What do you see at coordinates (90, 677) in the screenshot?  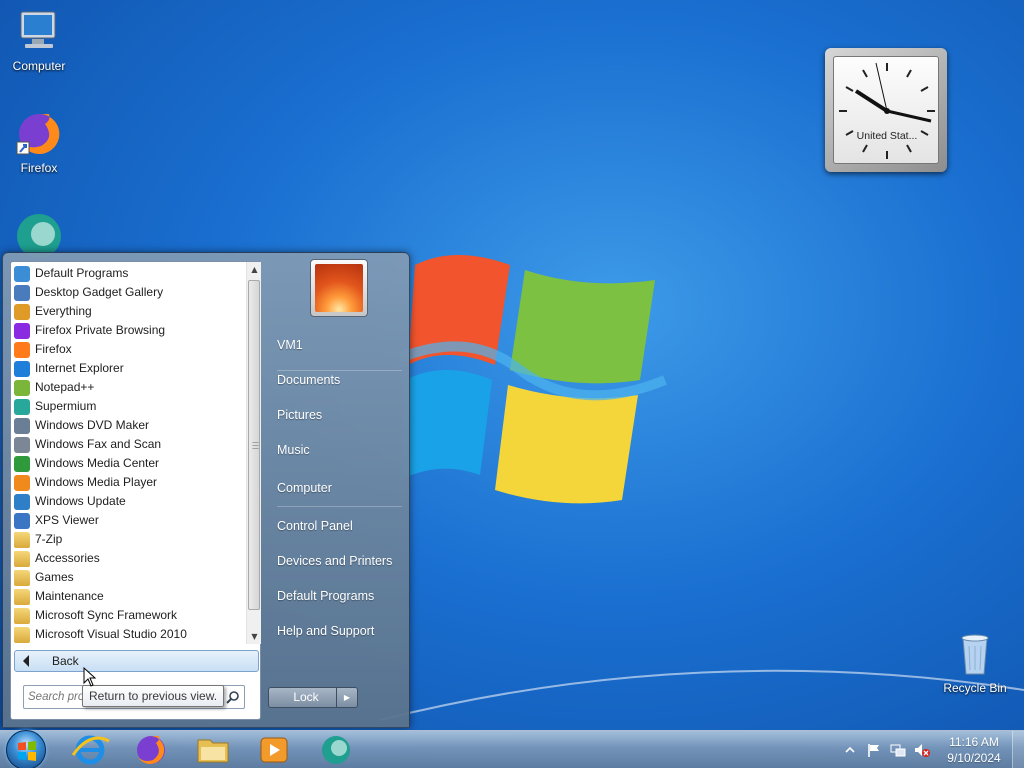 I see `mouse-pointer-icon` at bounding box center [90, 677].